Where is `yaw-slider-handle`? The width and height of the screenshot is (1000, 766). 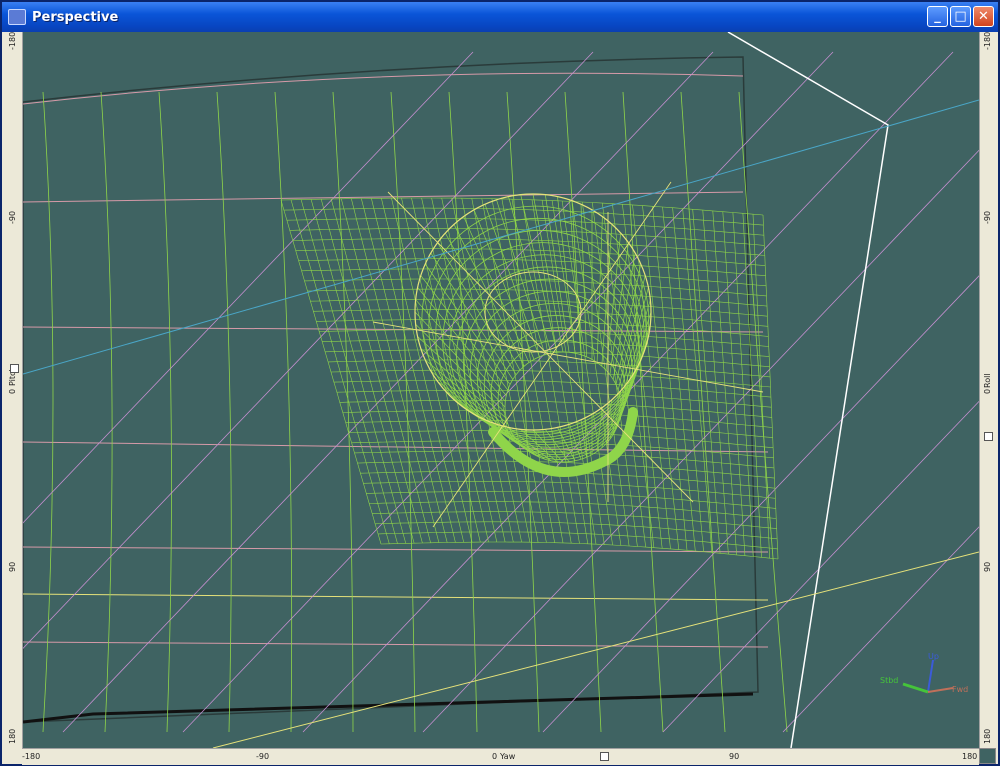
yaw-slider-handle is located at coordinates (604, 756).